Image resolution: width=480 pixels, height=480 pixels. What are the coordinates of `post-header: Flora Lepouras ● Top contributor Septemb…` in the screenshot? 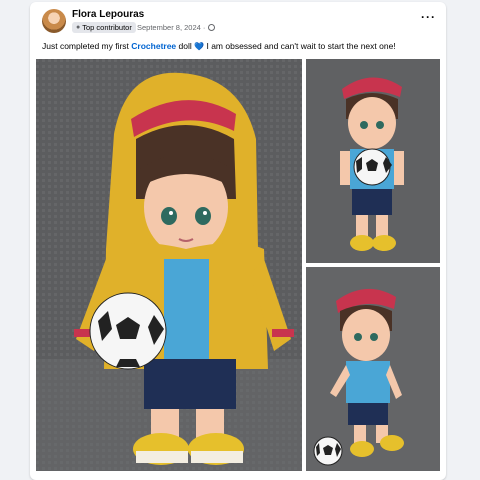 It's located at (238, 19).